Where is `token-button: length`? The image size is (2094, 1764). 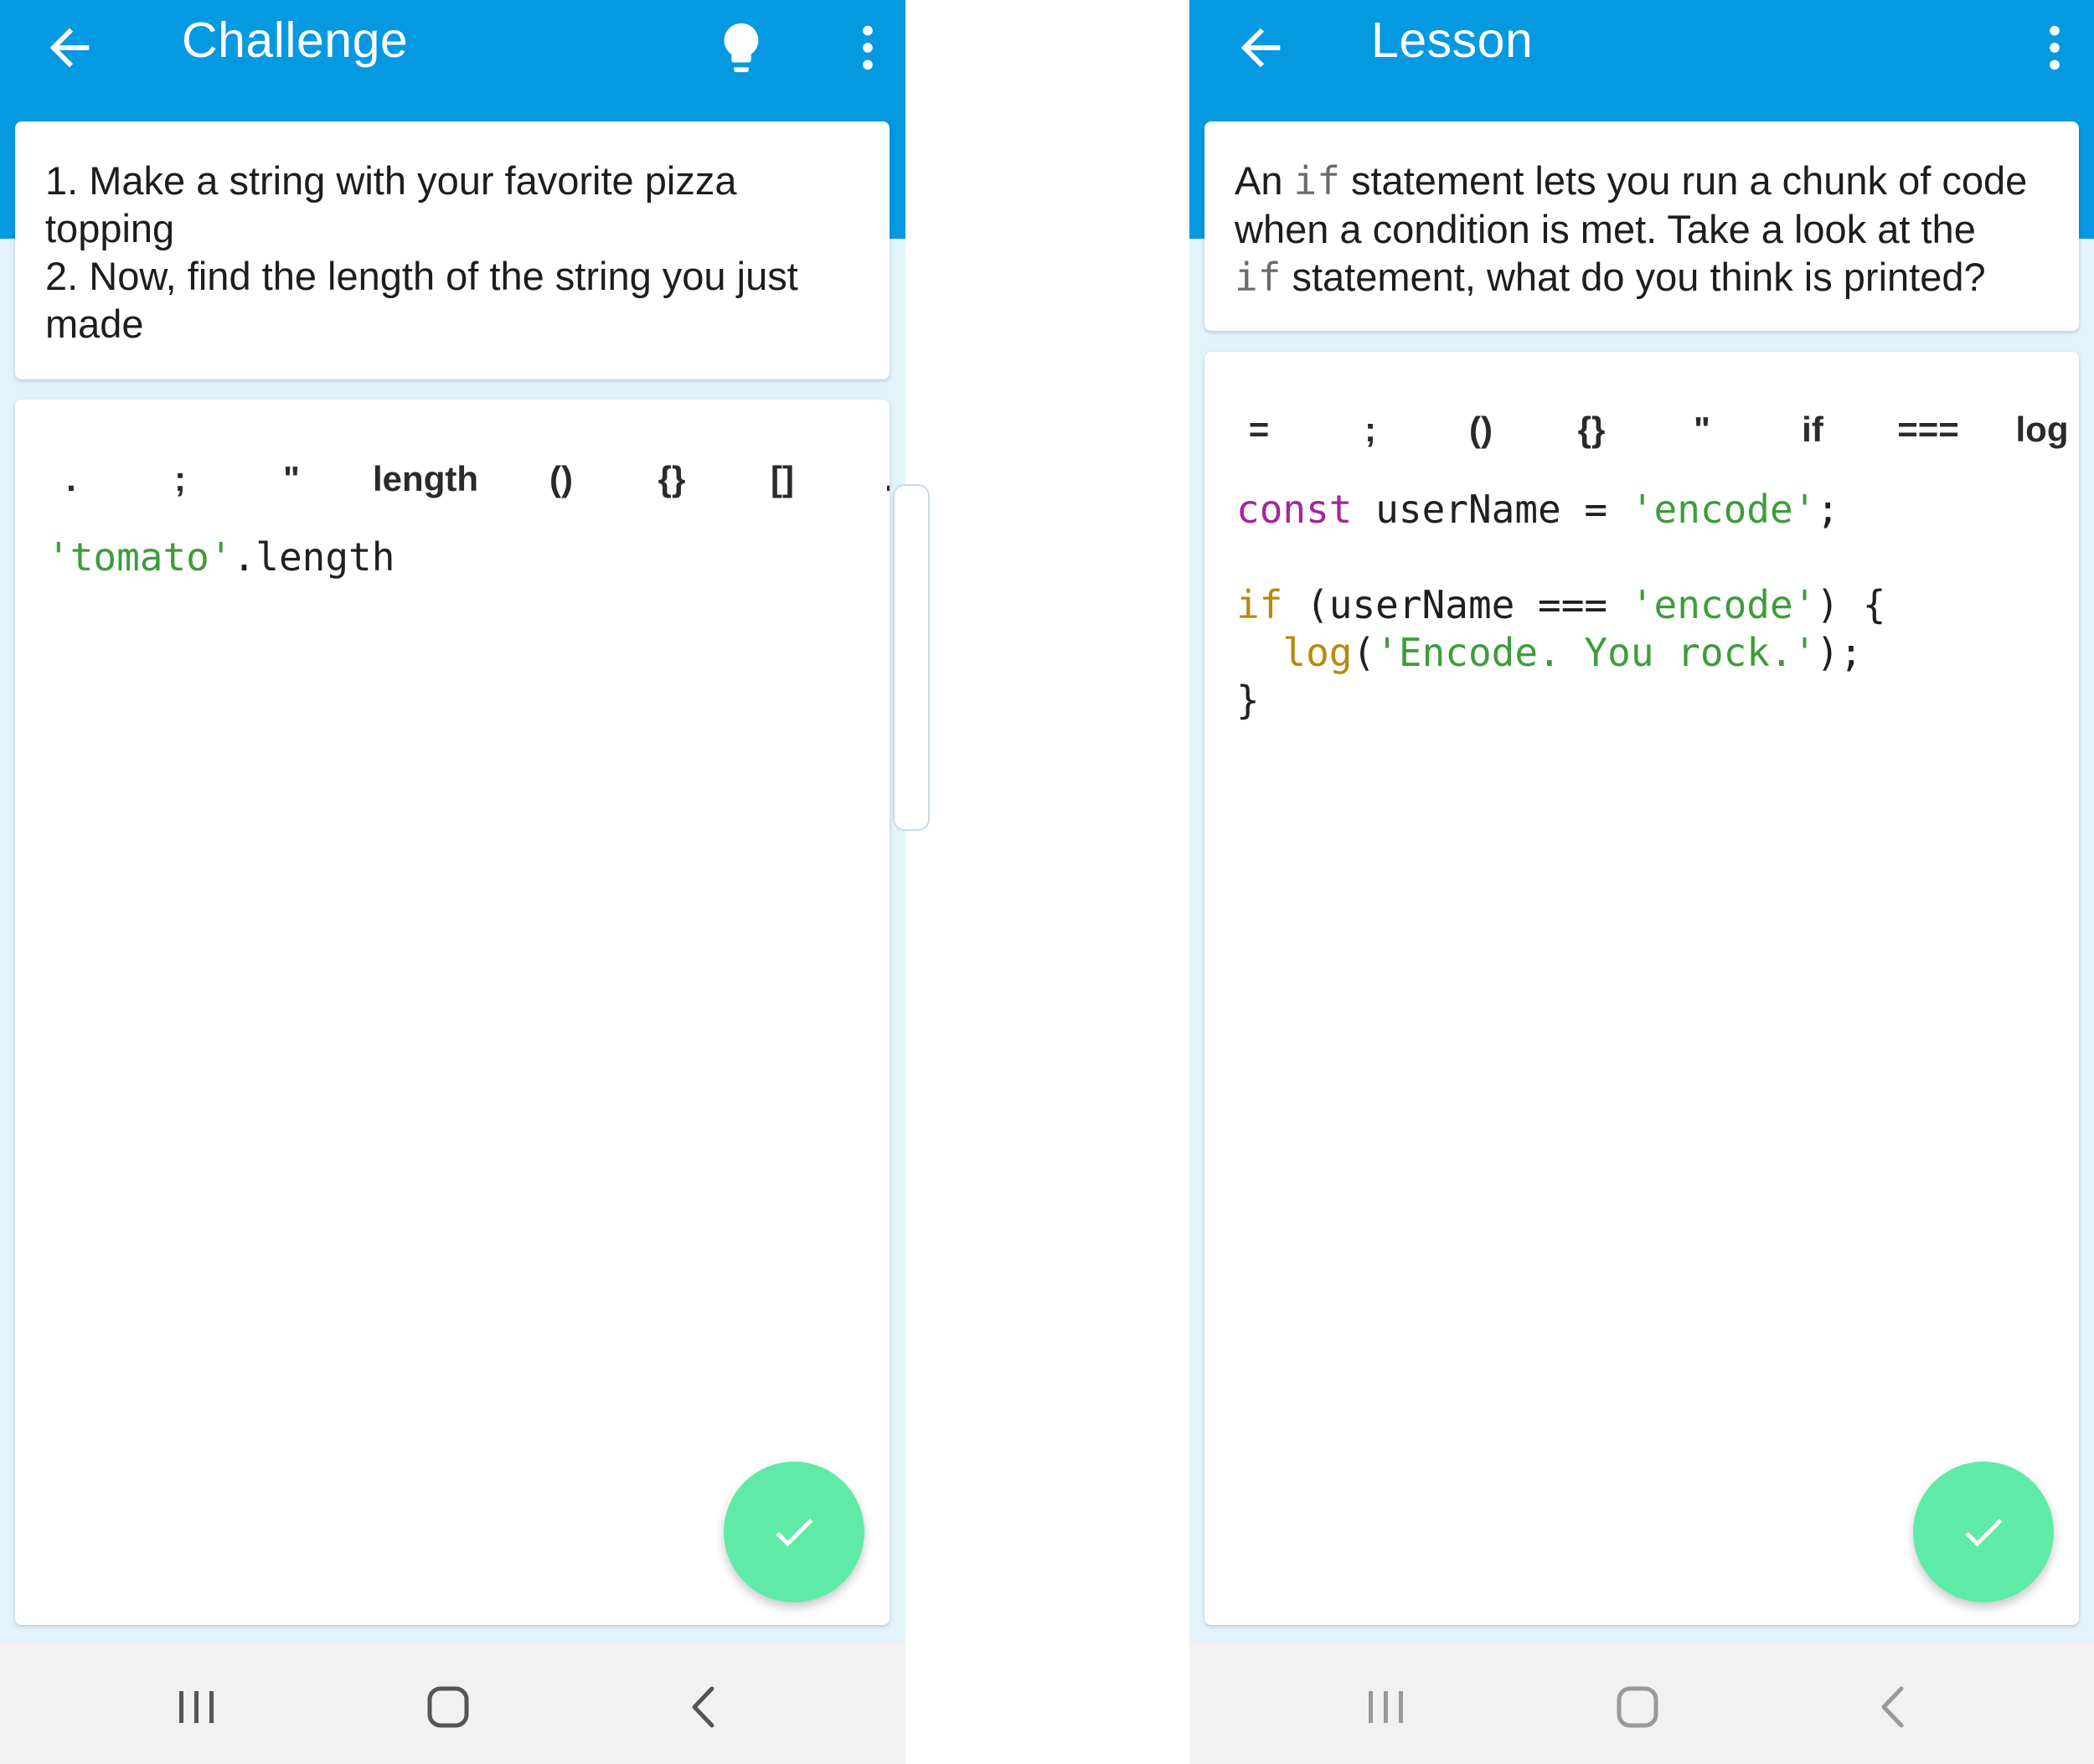 token-button: length is located at coordinates (425, 479).